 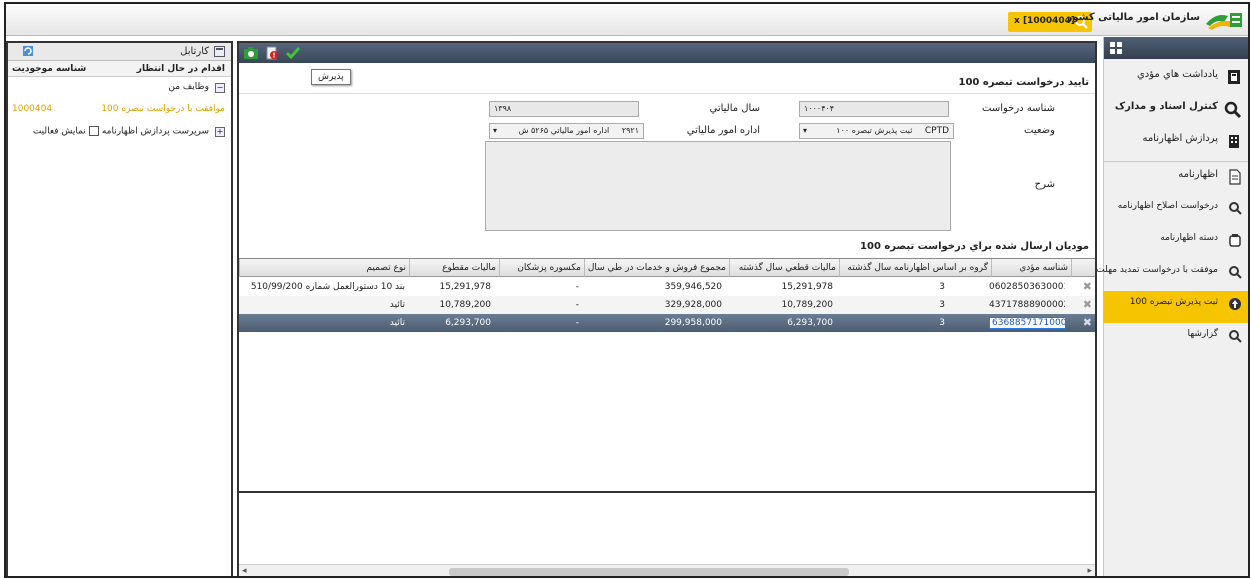 I want to click on cartable-header: کارتابل, so click(x=119, y=52).